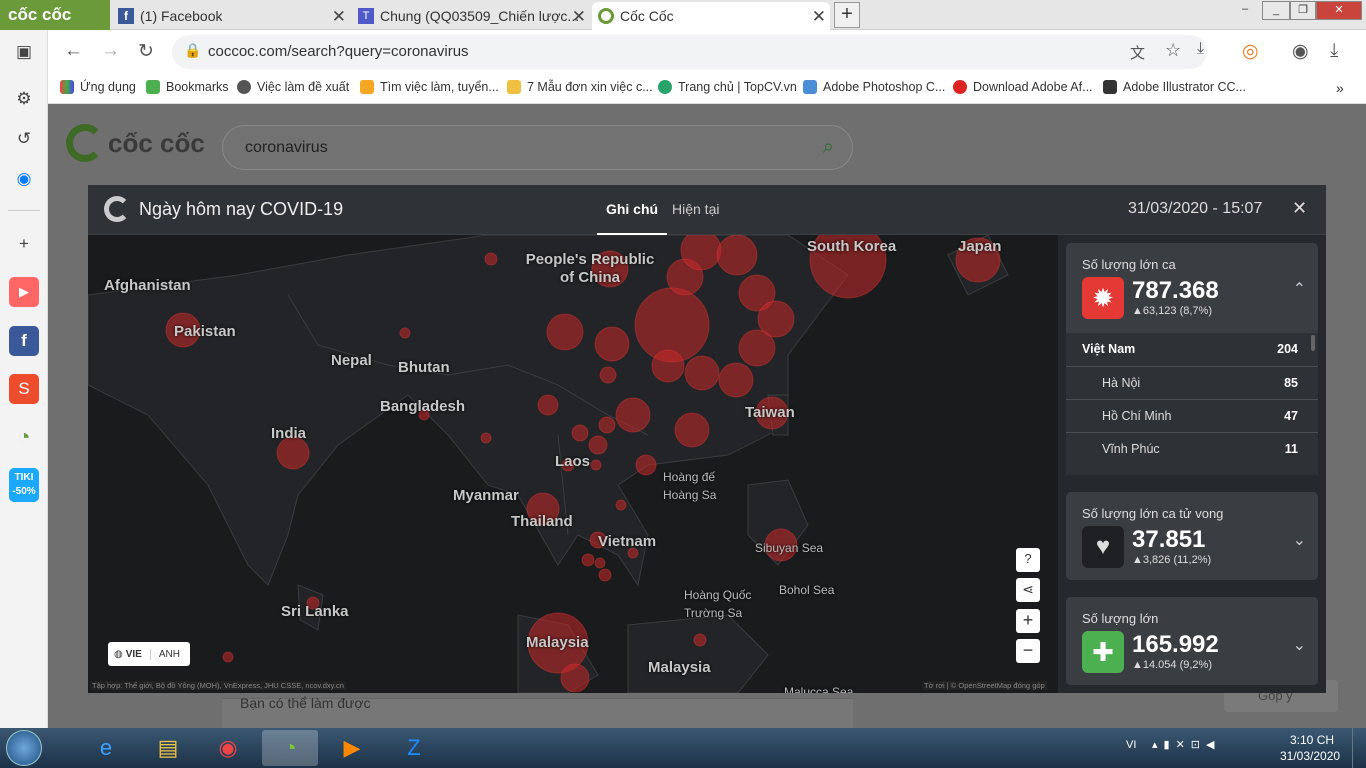  I want to click on zoom-in-button: +, so click(1028, 621).